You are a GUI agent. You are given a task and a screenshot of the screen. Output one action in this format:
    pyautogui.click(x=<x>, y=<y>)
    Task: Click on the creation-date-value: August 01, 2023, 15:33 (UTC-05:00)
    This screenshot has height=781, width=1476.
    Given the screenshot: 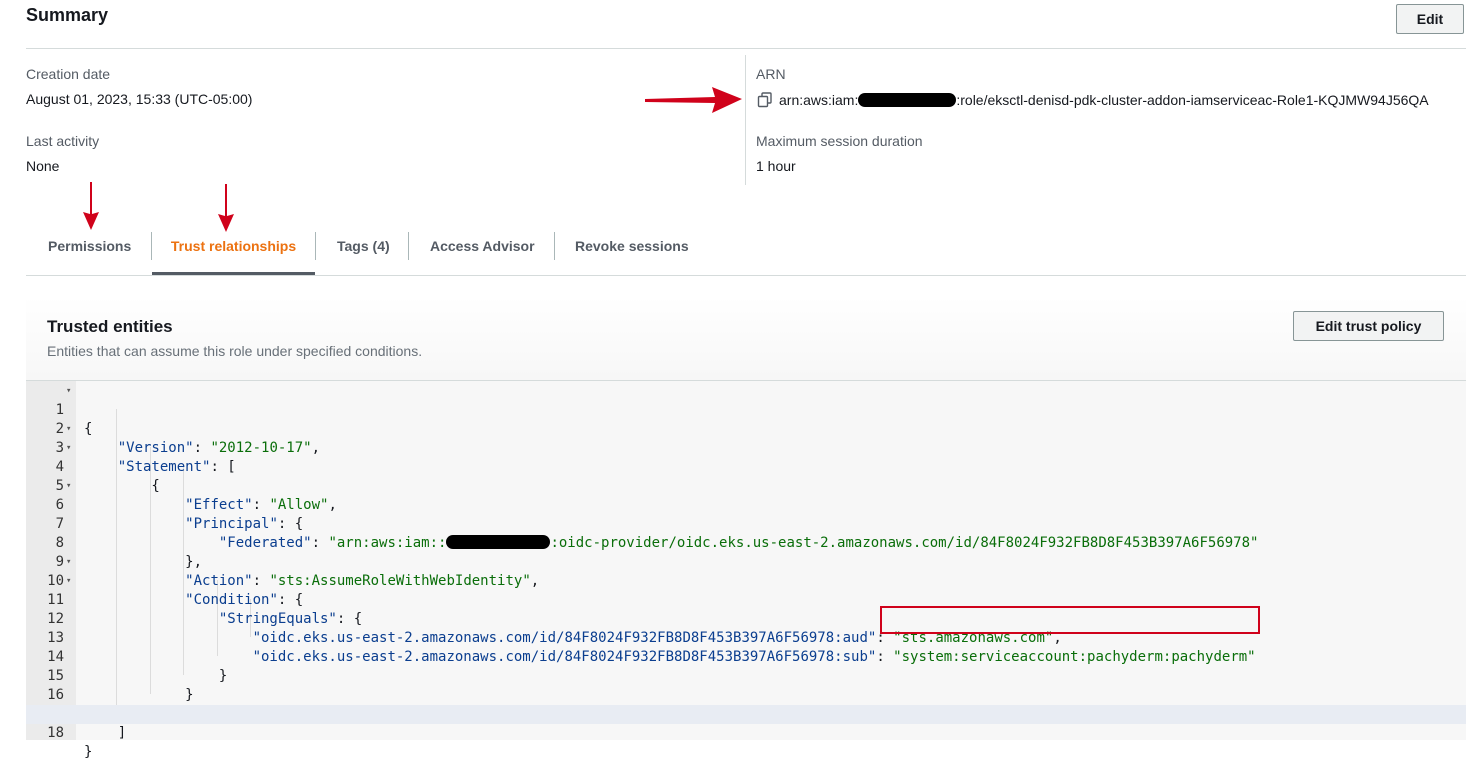 What is the action you would take?
    pyautogui.click(x=139, y=99)
    